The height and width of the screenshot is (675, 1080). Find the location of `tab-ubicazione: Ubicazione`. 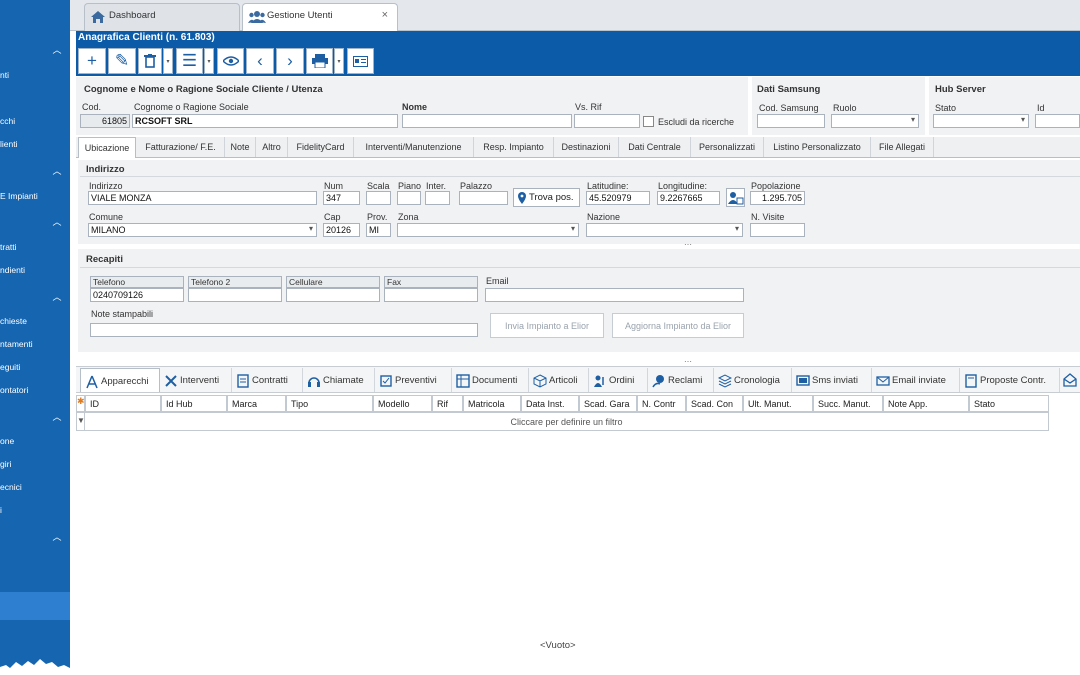

tab-ubicazione: Ubicazione is located at coordinates (107, 147).